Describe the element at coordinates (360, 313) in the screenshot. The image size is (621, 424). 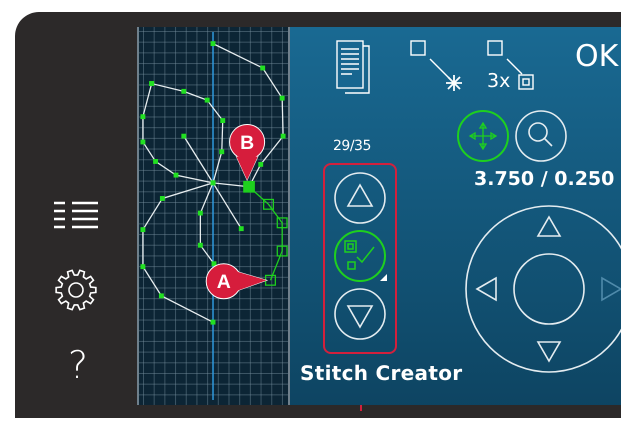
I see `next-stitch-button` at that location.